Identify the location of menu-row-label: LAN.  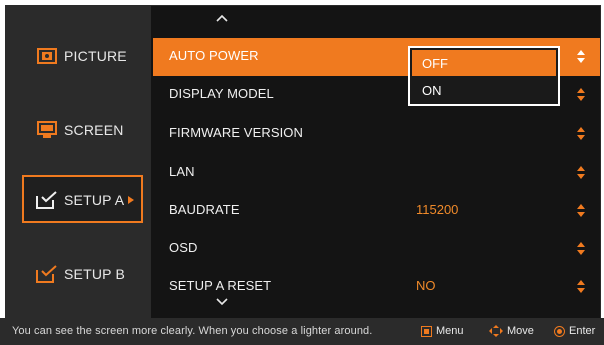
(182, 171).